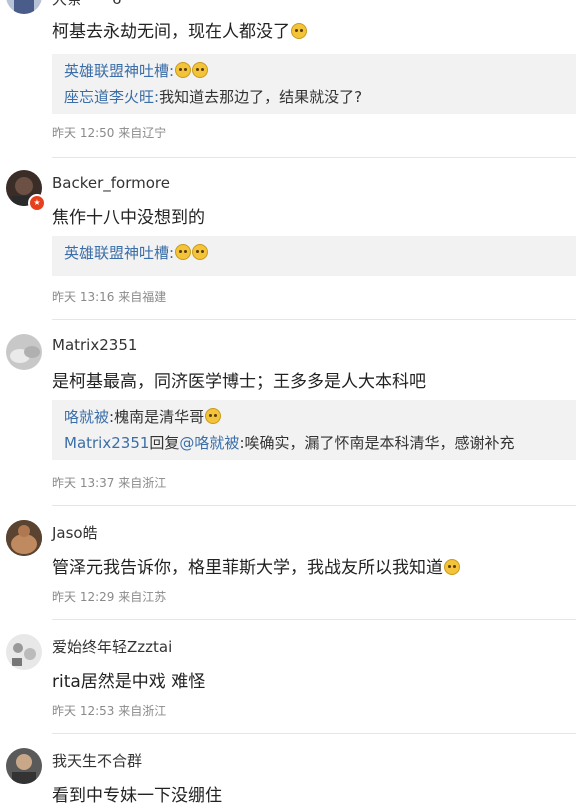 The image size is (576, 812). What do you see at coordinates (109, 597) in the screenshot?
I see `comment-meta: 昨天 12:29 来自江苏` at bounding box center [109, 597].